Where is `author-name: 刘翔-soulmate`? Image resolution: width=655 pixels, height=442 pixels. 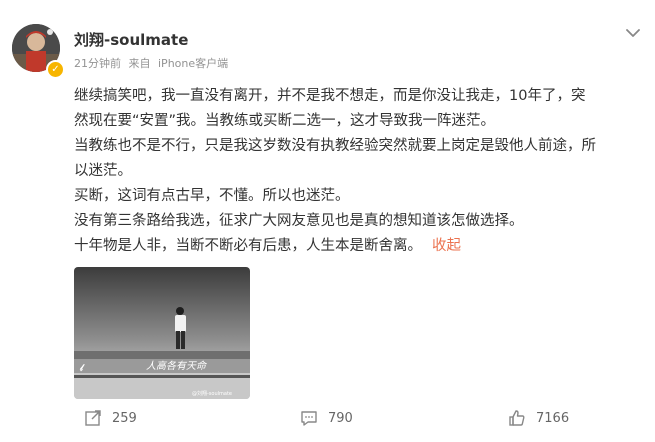 author-name: 刘翔-soulmate is located at coordinates (131, 39).